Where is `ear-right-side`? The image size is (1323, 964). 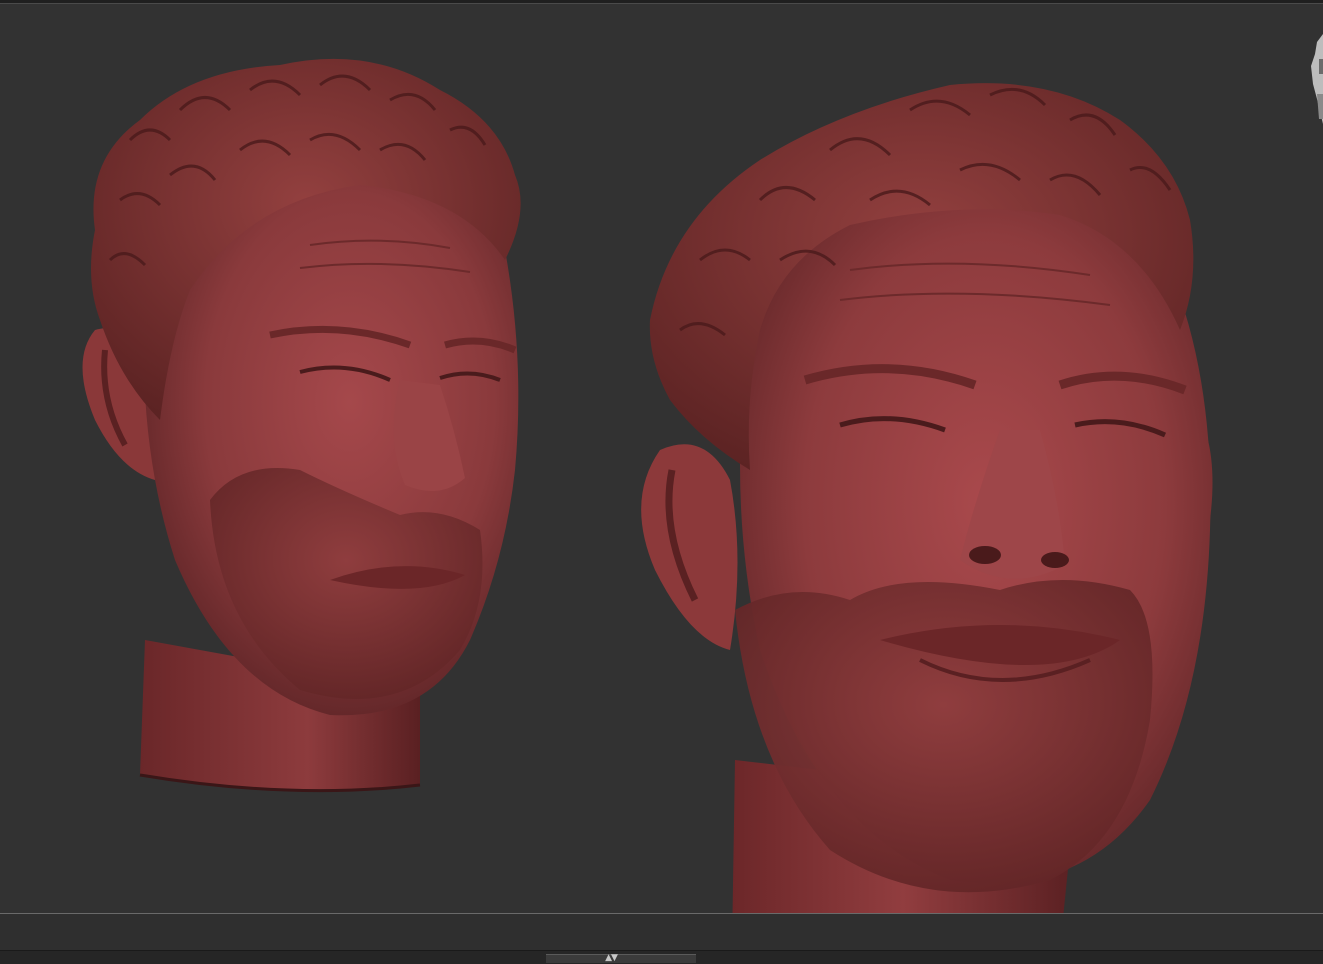 ear-right-side is located at coordinates (689, 547).